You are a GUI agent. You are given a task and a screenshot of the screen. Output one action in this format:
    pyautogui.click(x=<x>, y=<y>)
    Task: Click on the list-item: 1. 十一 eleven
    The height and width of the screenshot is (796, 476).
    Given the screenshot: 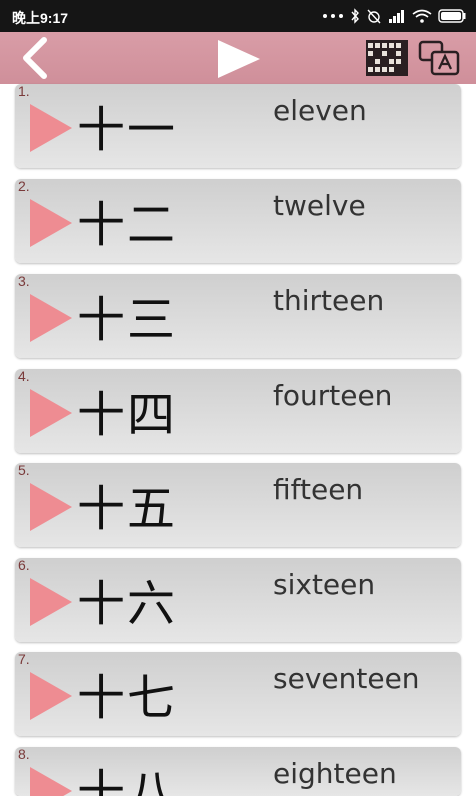 What is the action you would take?
    pyautogui.click(x=238, y=126)
    